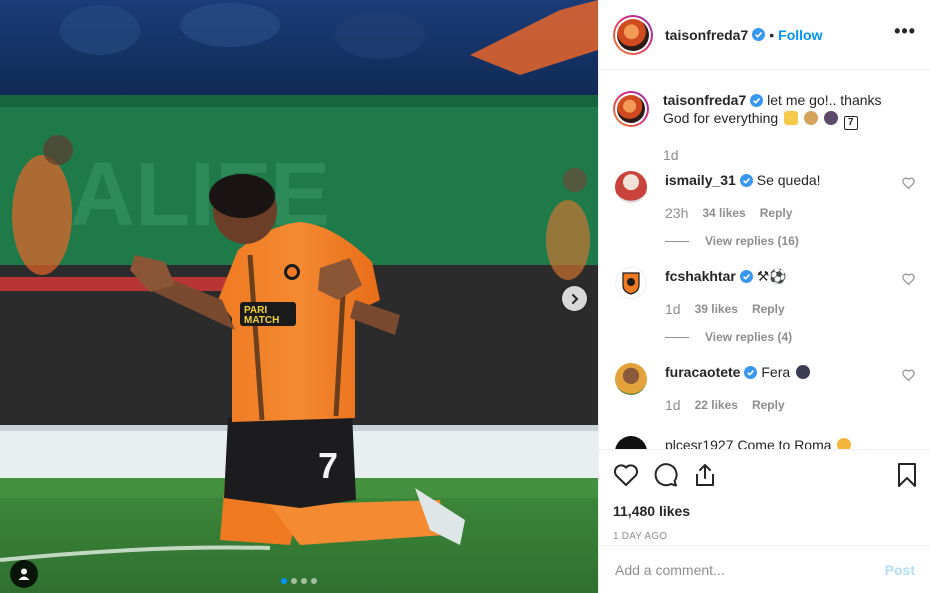 The width and height of the screenshot is (930, 593). What do you see at coordinates (850, 123) in the screenshot?
I see `keycap-seven-emoji: 7` at bounding box center [850, 123].